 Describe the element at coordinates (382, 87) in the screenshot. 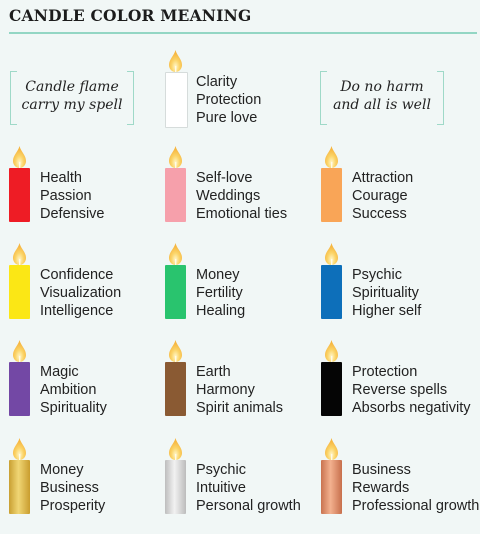

I see `quote-line: Do no harm` at that location.